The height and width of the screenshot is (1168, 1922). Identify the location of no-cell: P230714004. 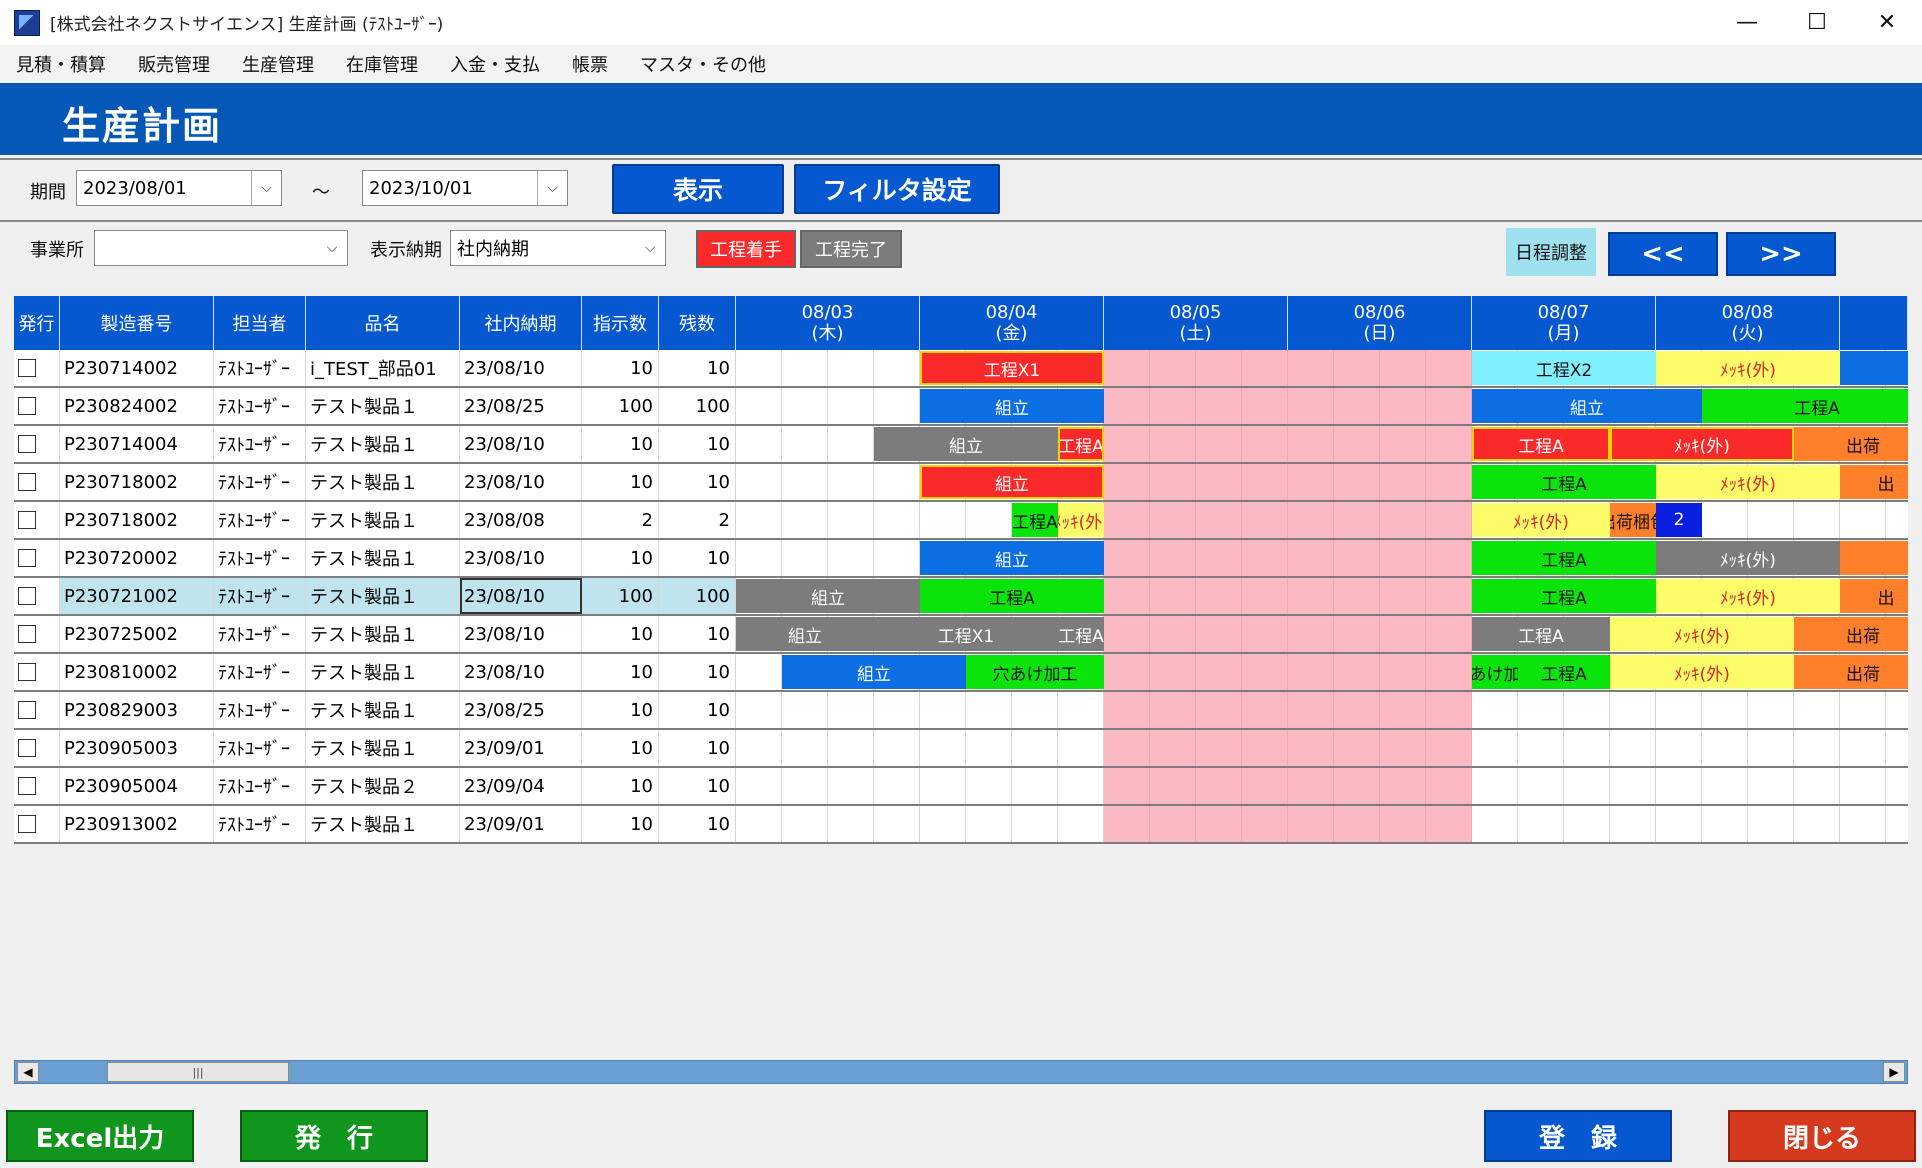
(137, 444).